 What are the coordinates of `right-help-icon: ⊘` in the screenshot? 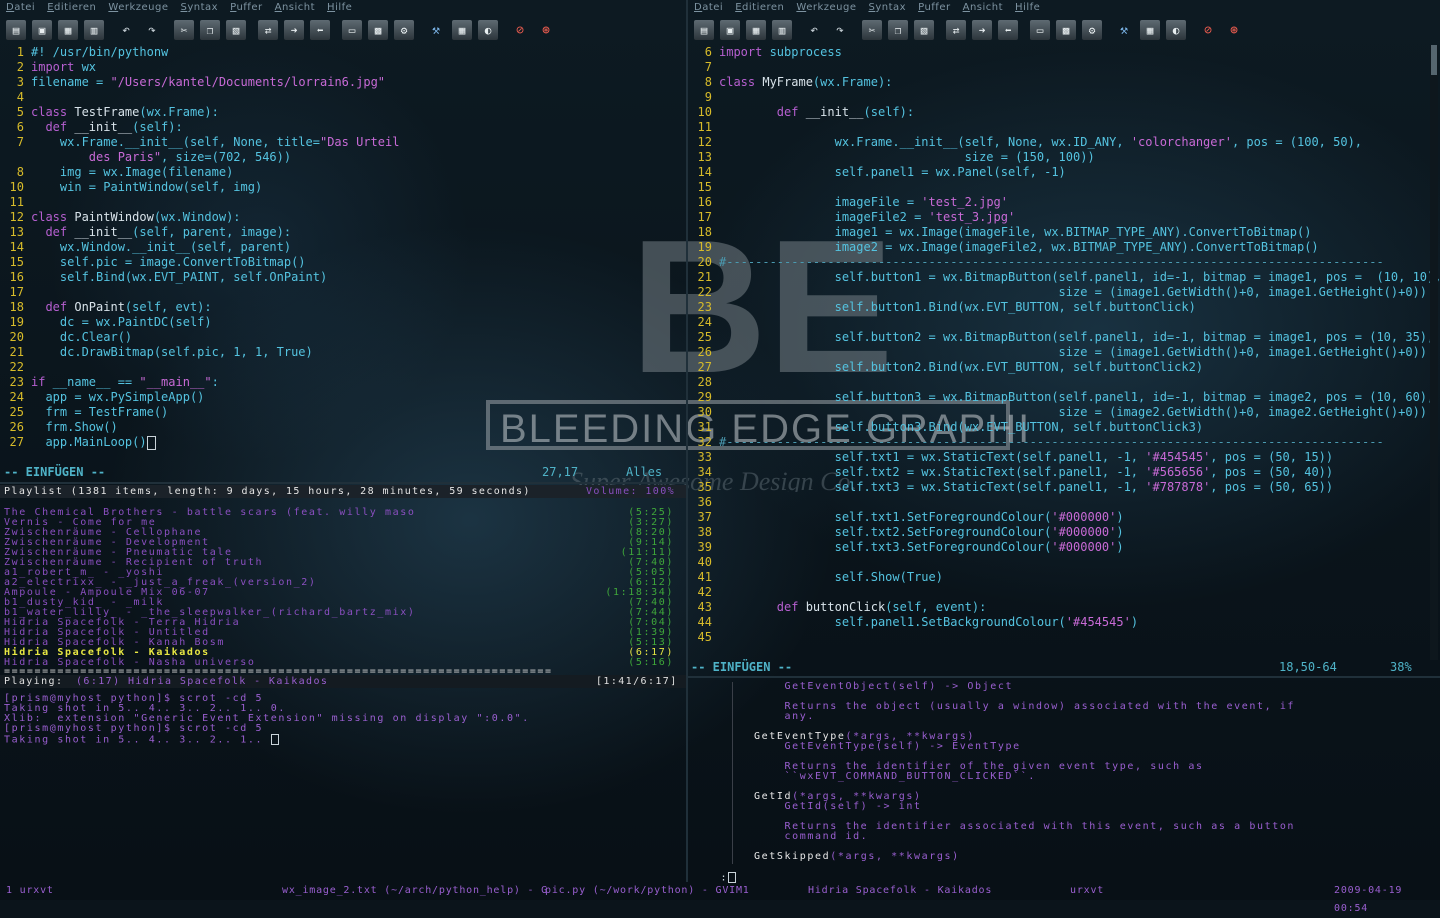 It's located at (1208, 30).